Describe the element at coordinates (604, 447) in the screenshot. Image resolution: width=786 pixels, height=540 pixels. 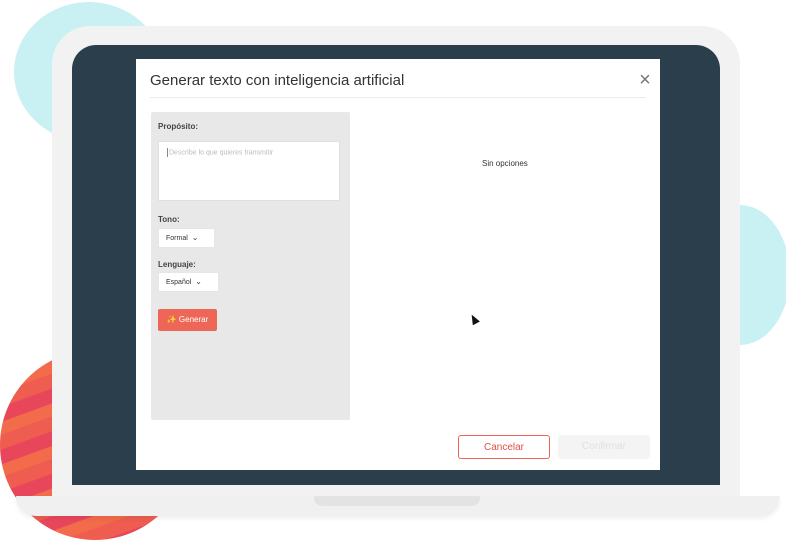
I see `confirm-button: Confirmar` at that location.